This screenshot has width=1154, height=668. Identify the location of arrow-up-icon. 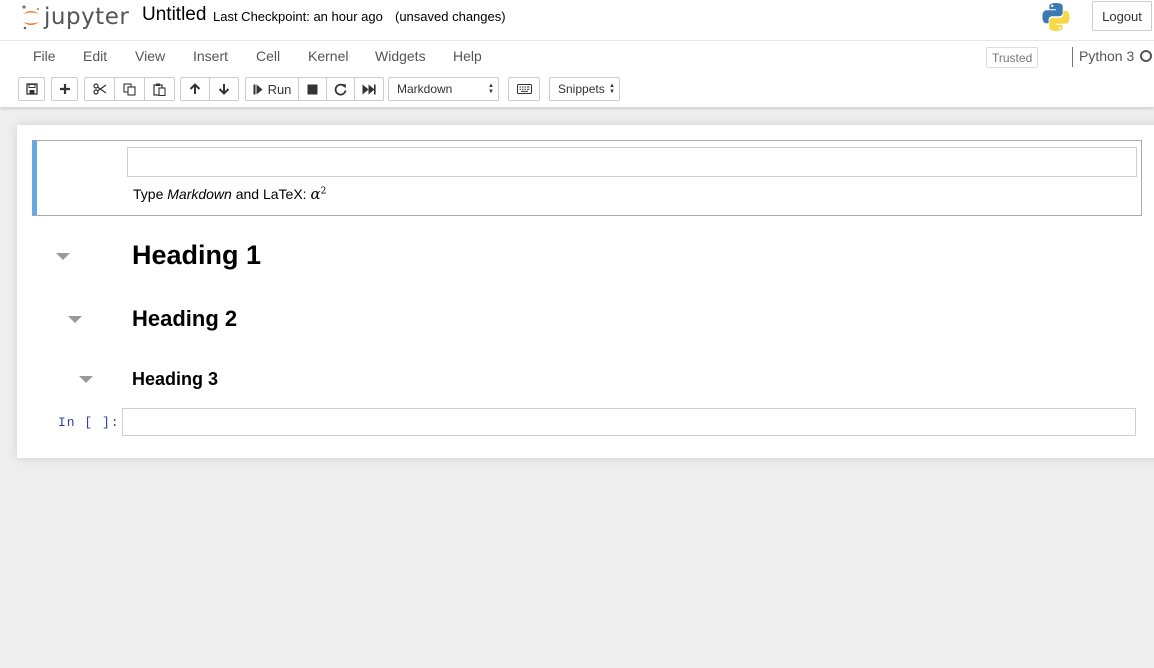
(195, 88).